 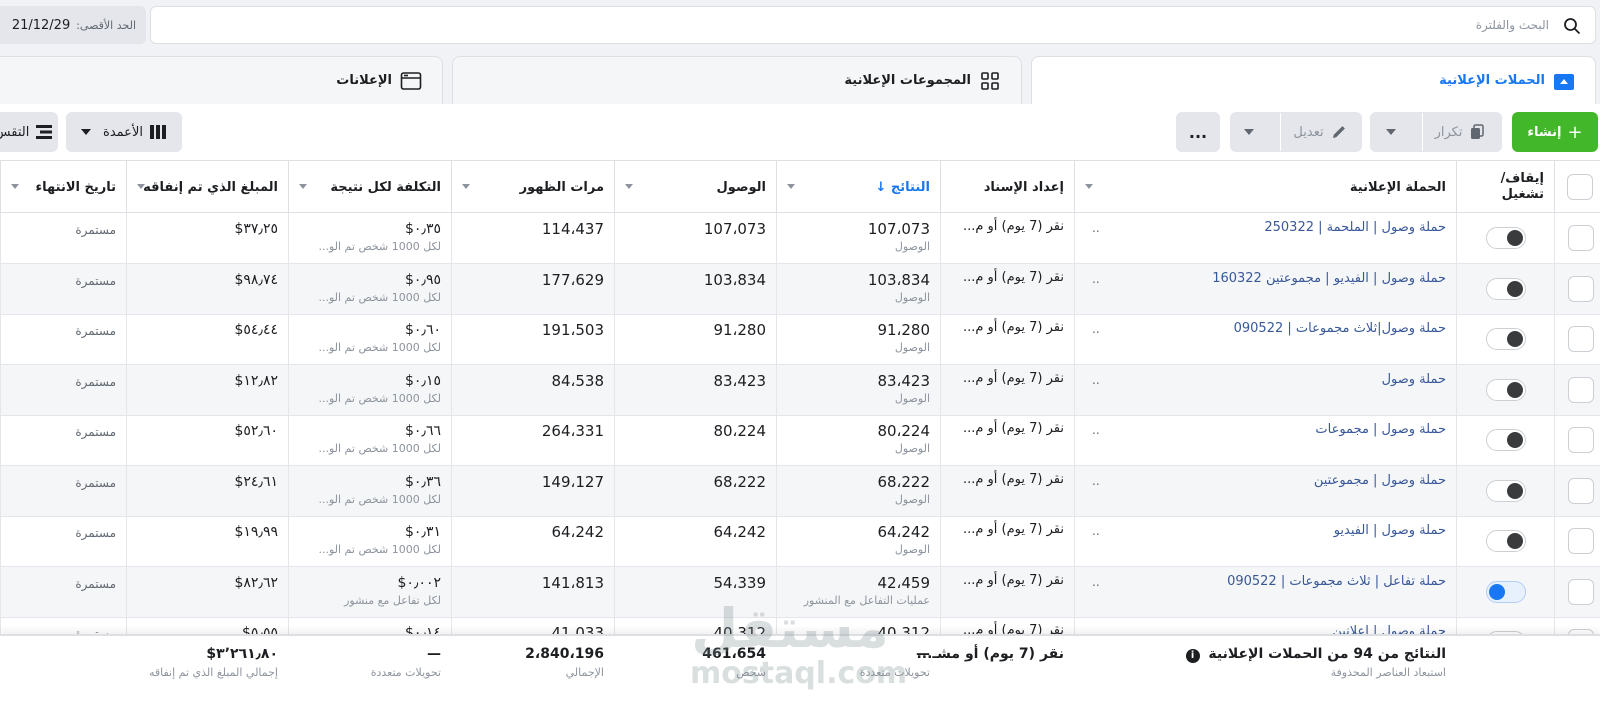 I want to click on create-button: + إنشاء, so click(x=1555, y=132).